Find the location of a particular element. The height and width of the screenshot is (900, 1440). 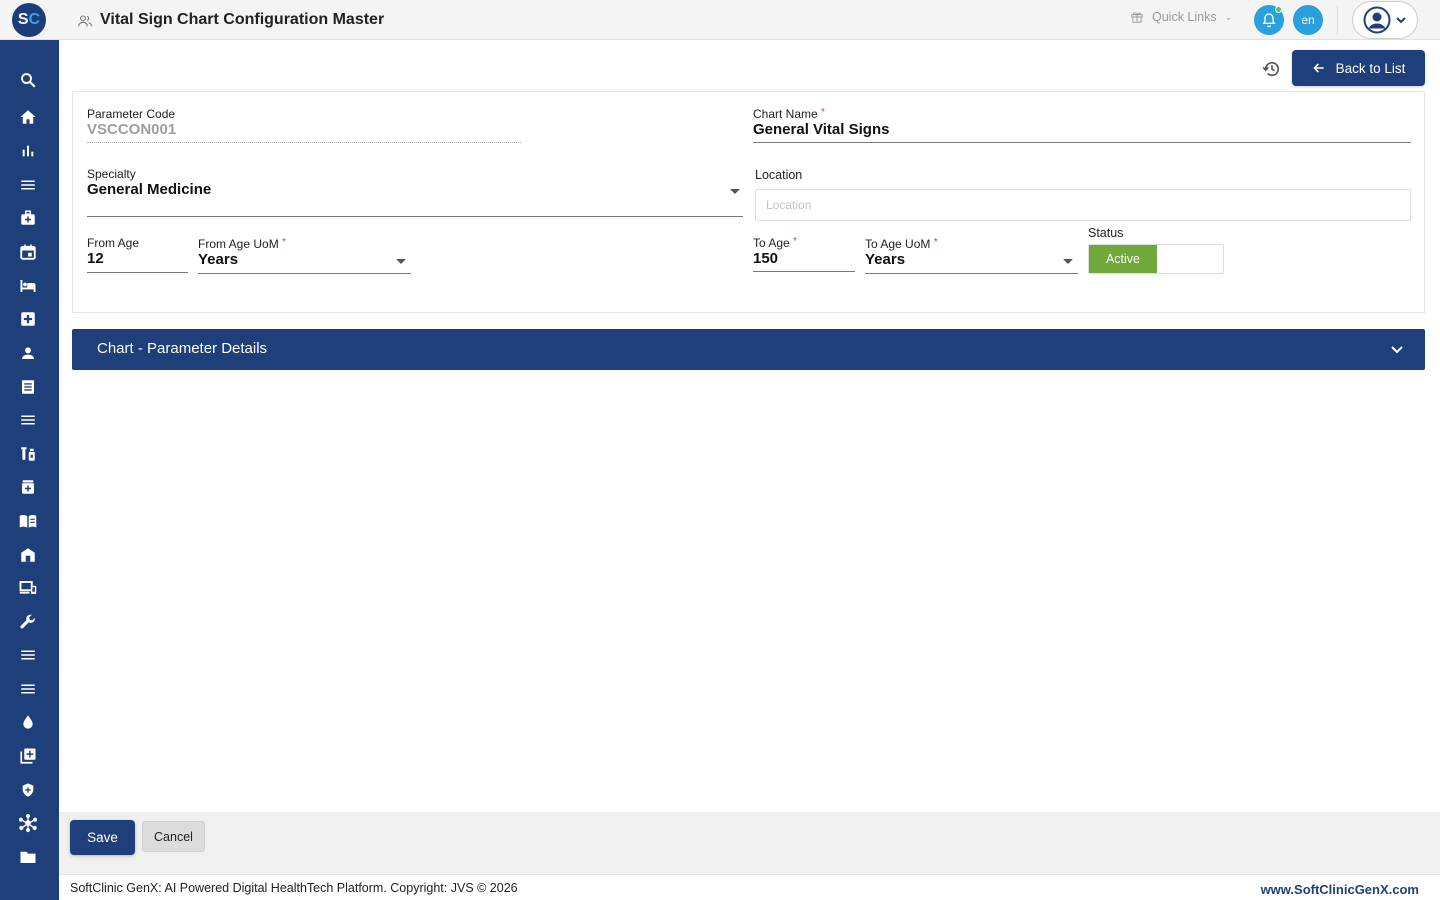

save-button: Save is located at coordinates (102, 837).